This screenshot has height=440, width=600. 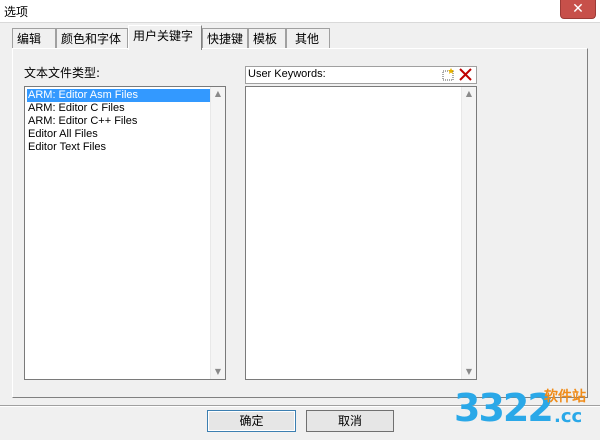 I want to click on list-item: ARM: Editor C Files, so click(x=76, y=108).